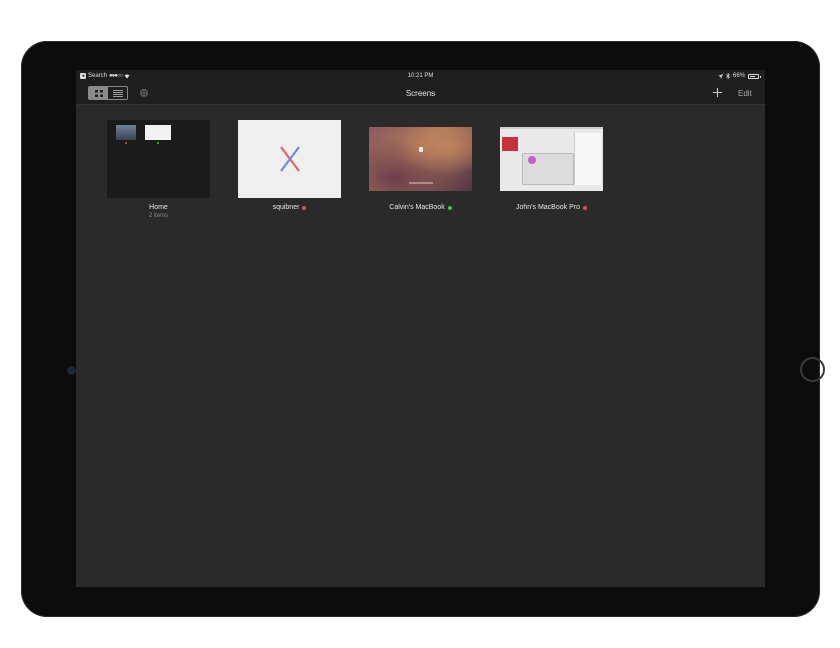 Image resolution: width=840 pixels, height=648 pixels. Describe the element at coordinates (510, 144) in the screenshot. I see `app-window` at that location.